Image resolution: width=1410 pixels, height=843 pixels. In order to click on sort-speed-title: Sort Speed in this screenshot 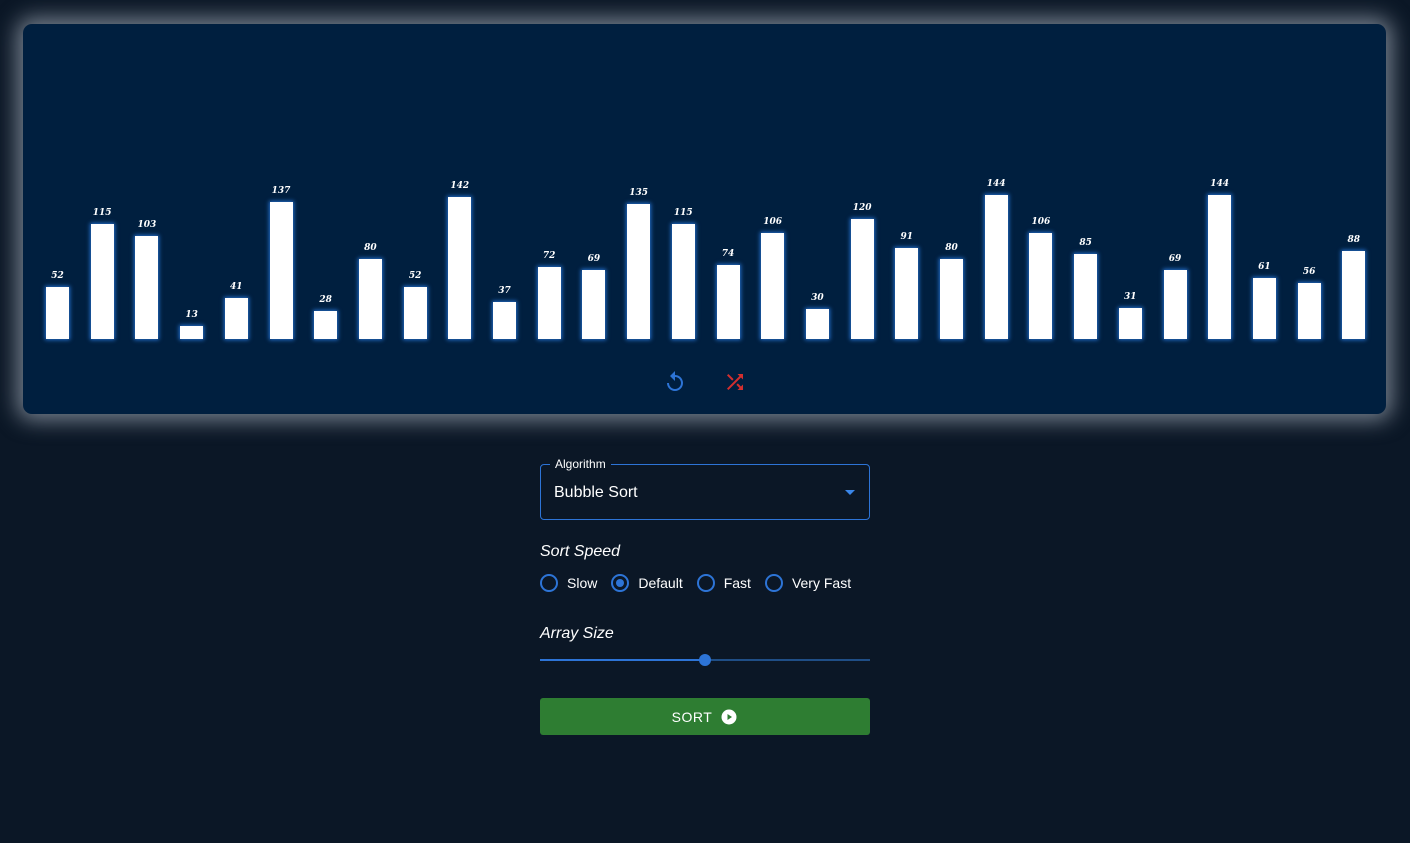, I will do `click(580, 551)`.